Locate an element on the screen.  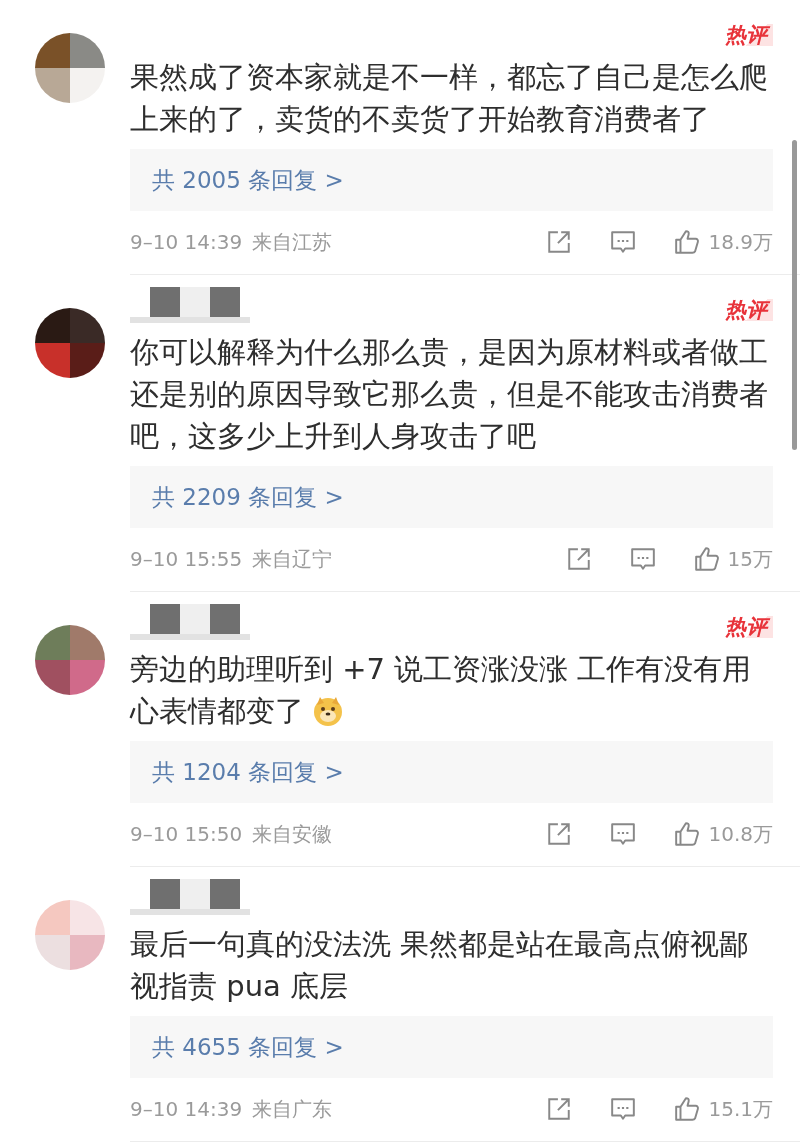
like-button: 15.1万 is located at coordinates (723, 1109).